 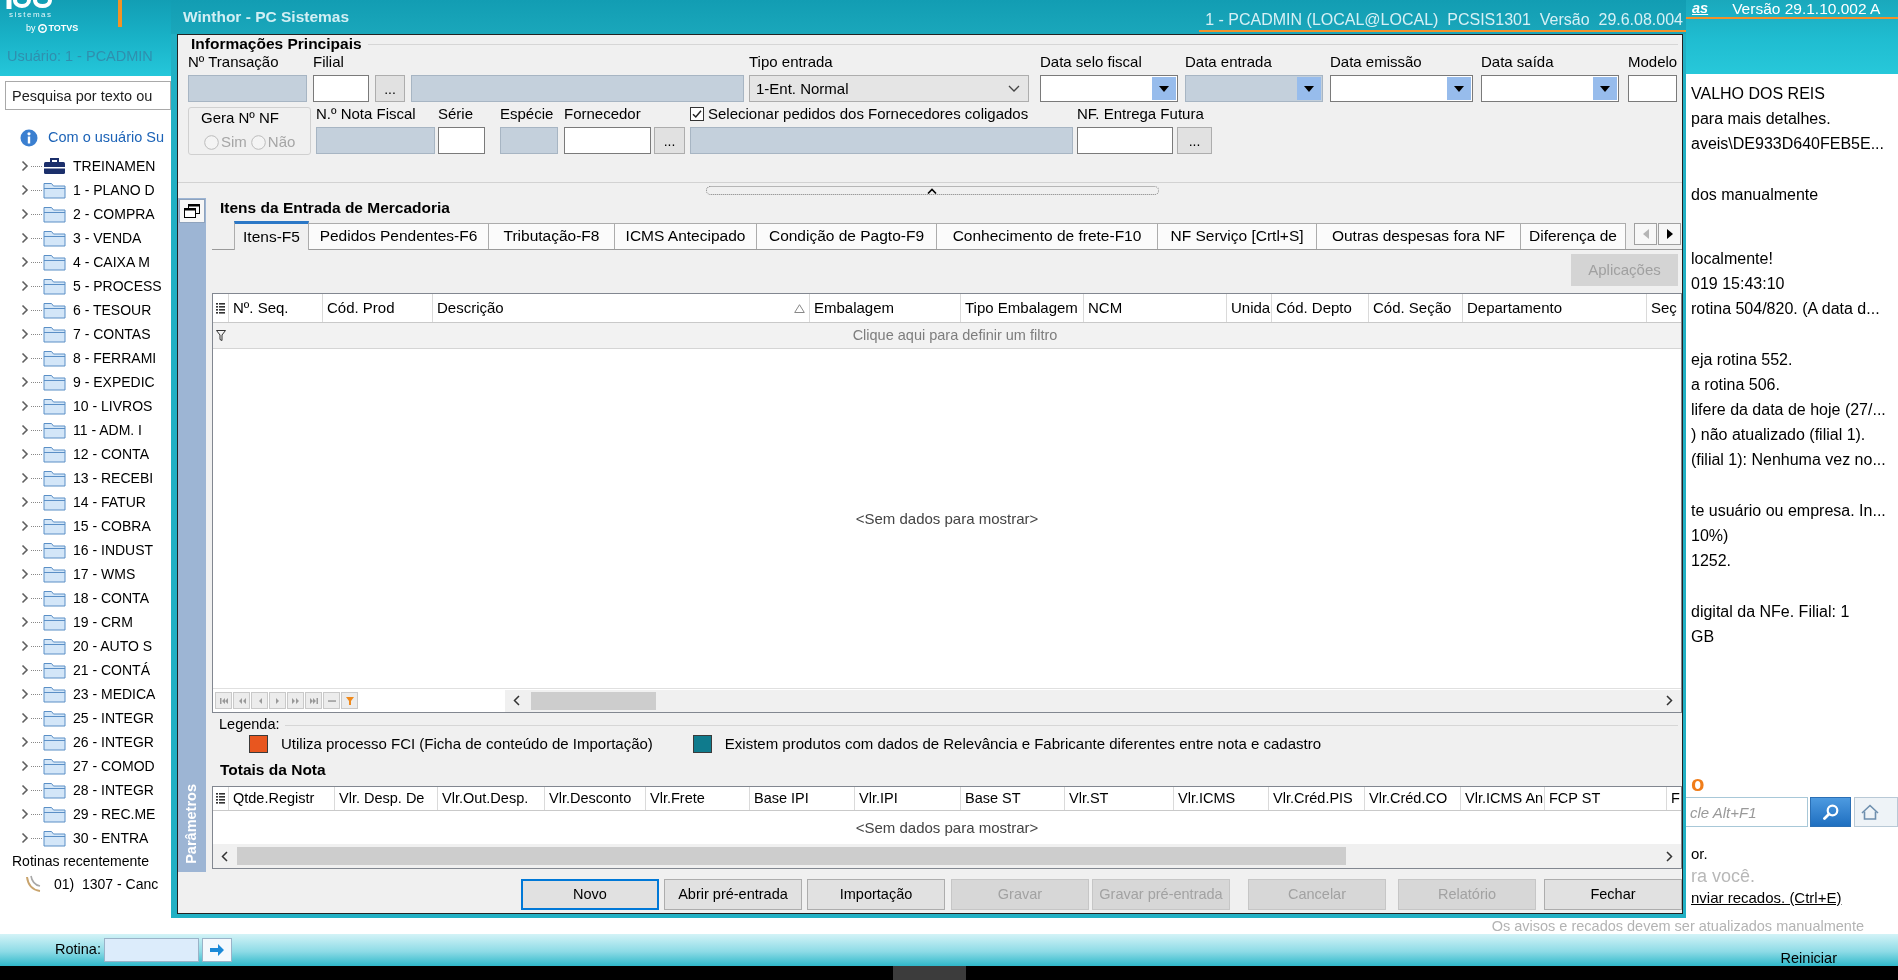 What do you see at coordinates (85, 502) in the screenshot?
I see `tree-item: 14 - FATUR` at bounding box center [85, 502].